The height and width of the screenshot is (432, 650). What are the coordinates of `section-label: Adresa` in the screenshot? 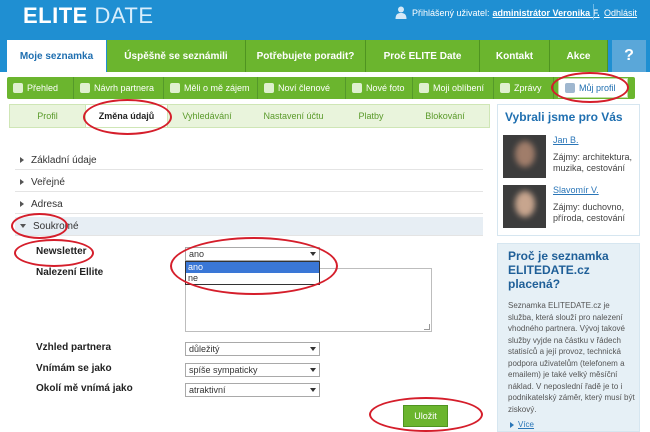 It's located at (47, 204).